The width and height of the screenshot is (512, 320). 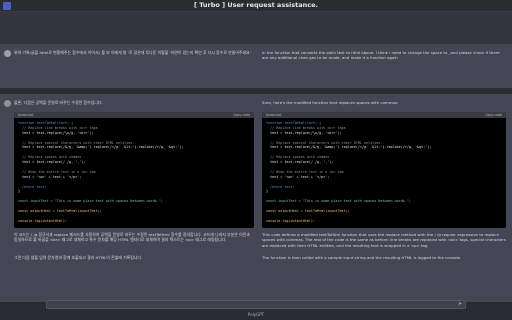 What do you see at coordinates (7, 53) in the screenshot?
I see `user-avatar` at bounding box center [7, 53].